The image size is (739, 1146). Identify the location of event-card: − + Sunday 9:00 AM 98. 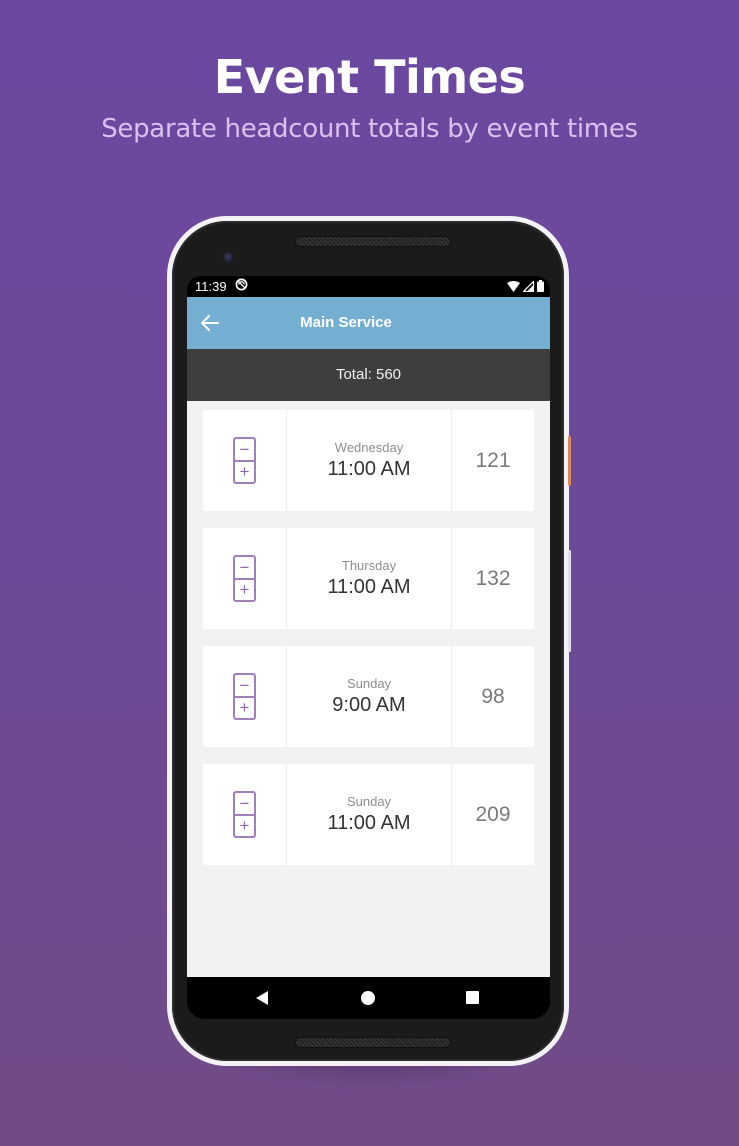
(368, 696).